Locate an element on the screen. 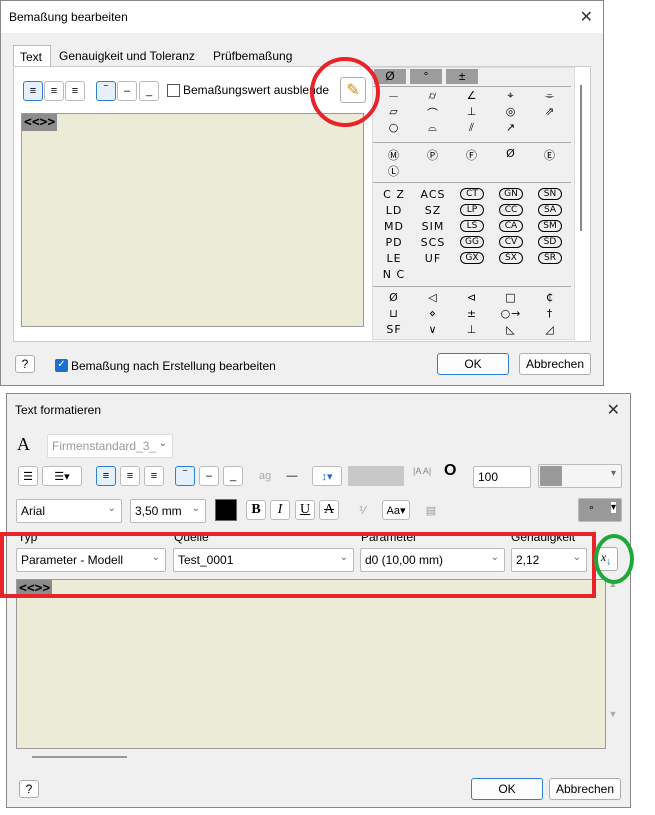 The height and width of the screenshot is (815, 655). symbol-tab-degree: ° is located at coordinates (426, 76).